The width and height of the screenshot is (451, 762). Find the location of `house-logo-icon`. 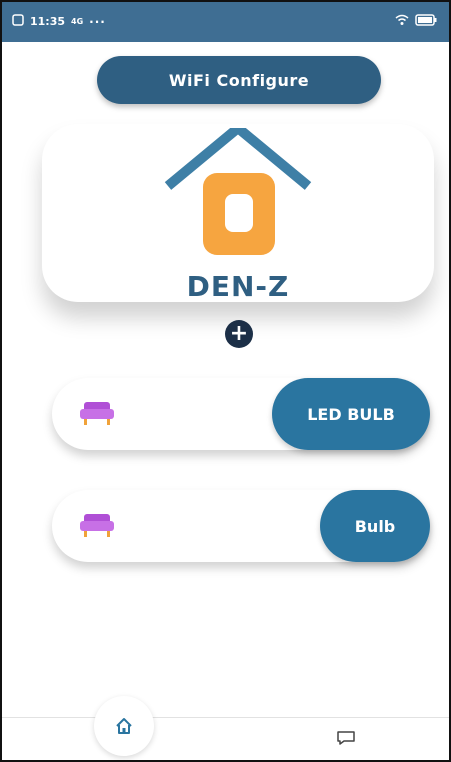

house-logo-icon is located at coordinates (238, 191).